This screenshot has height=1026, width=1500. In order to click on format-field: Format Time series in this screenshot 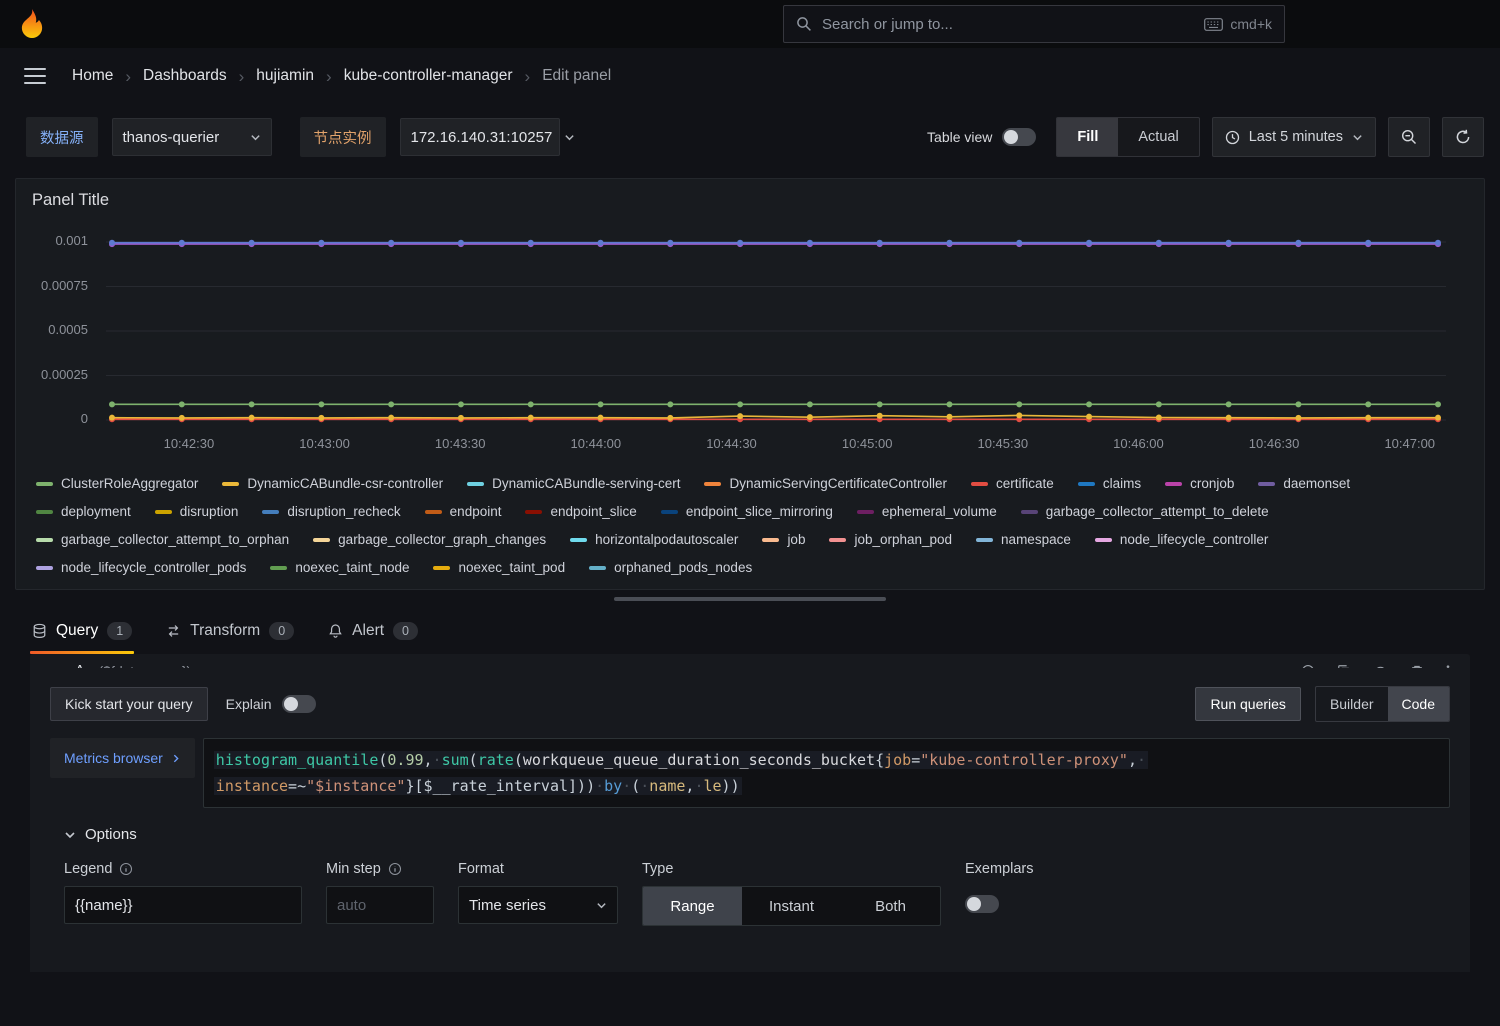, I will do `click(538, 892)`.